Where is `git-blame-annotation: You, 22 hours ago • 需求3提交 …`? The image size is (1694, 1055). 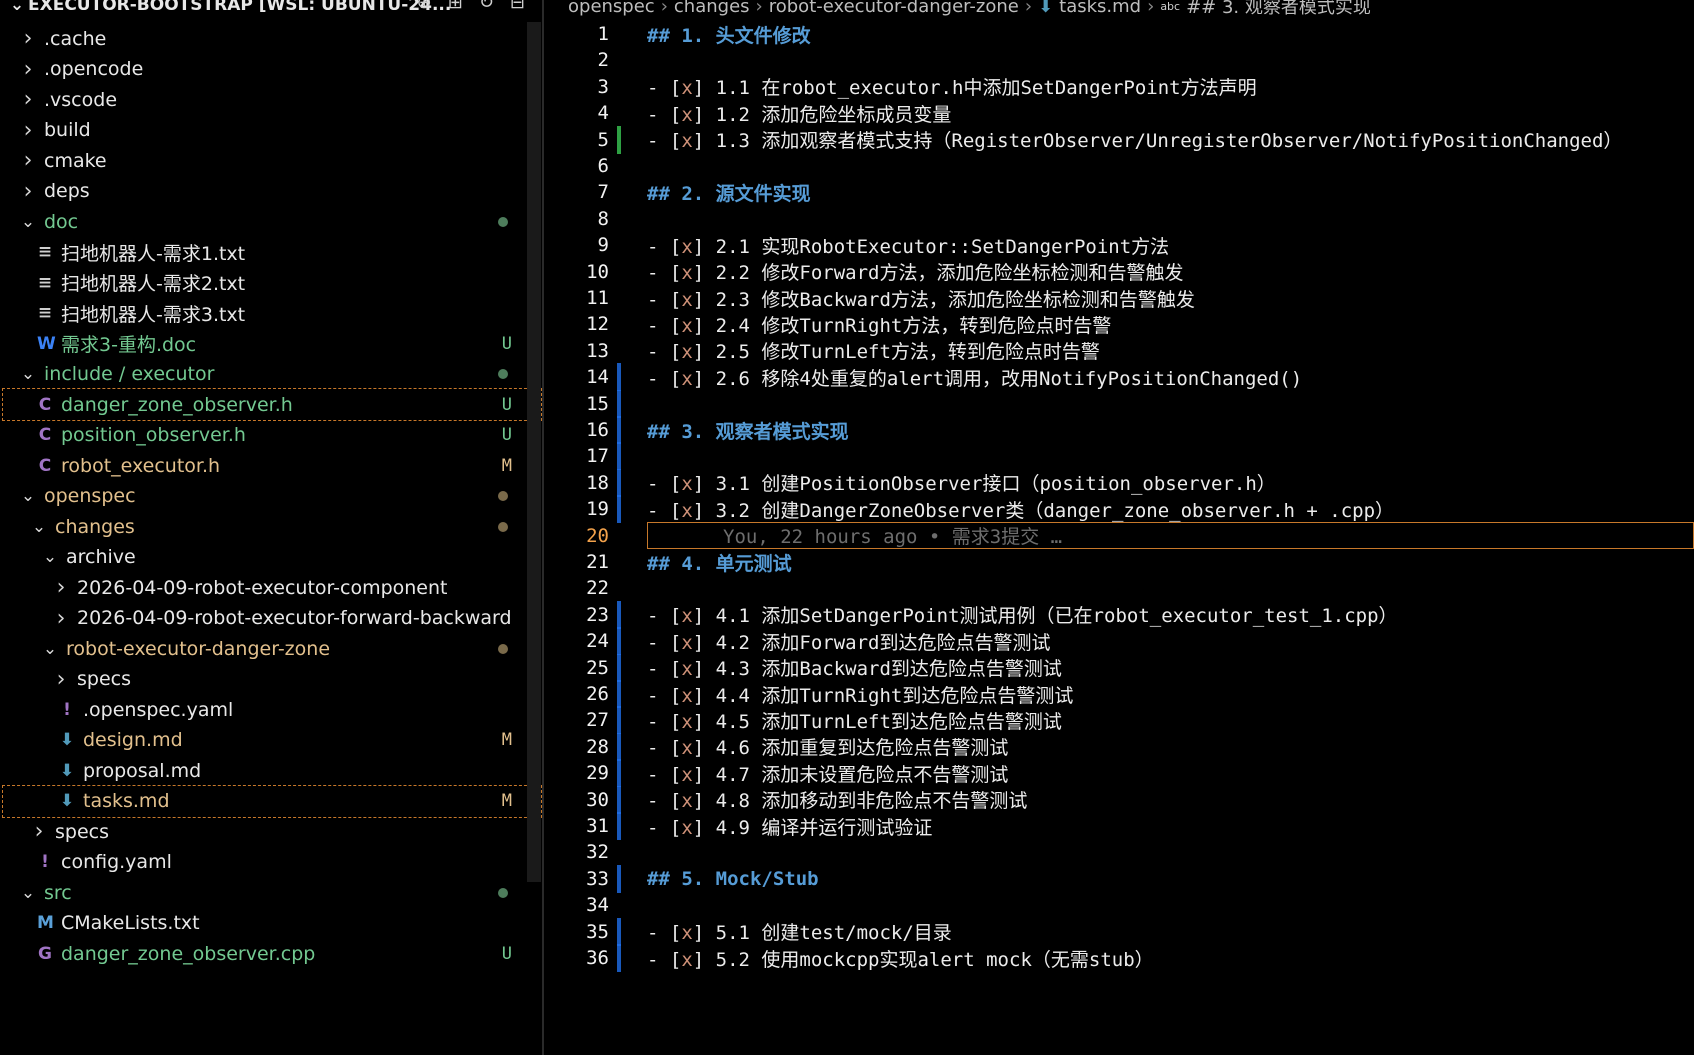
git-blame-annotation: You, 22 hours ago • 需求3提交 … is located at coordinates (892, 535).